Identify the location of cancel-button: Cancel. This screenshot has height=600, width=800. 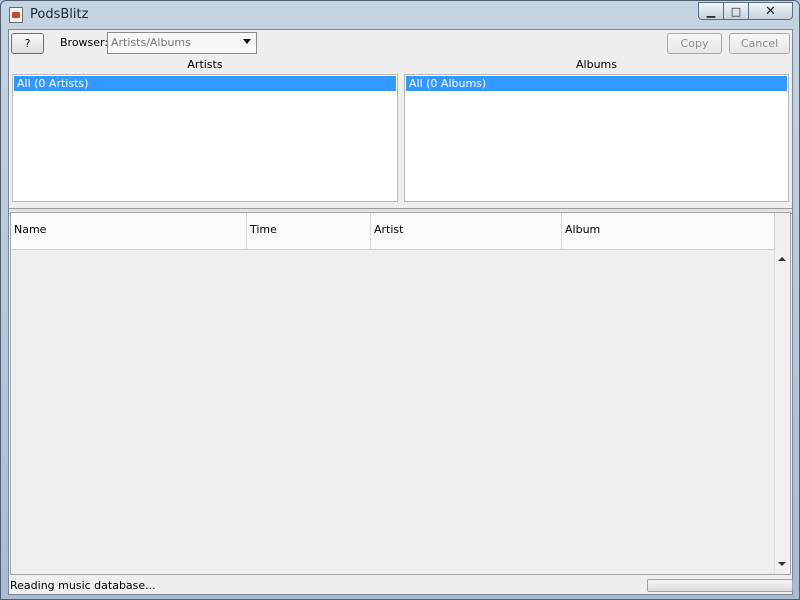
(759, 43).